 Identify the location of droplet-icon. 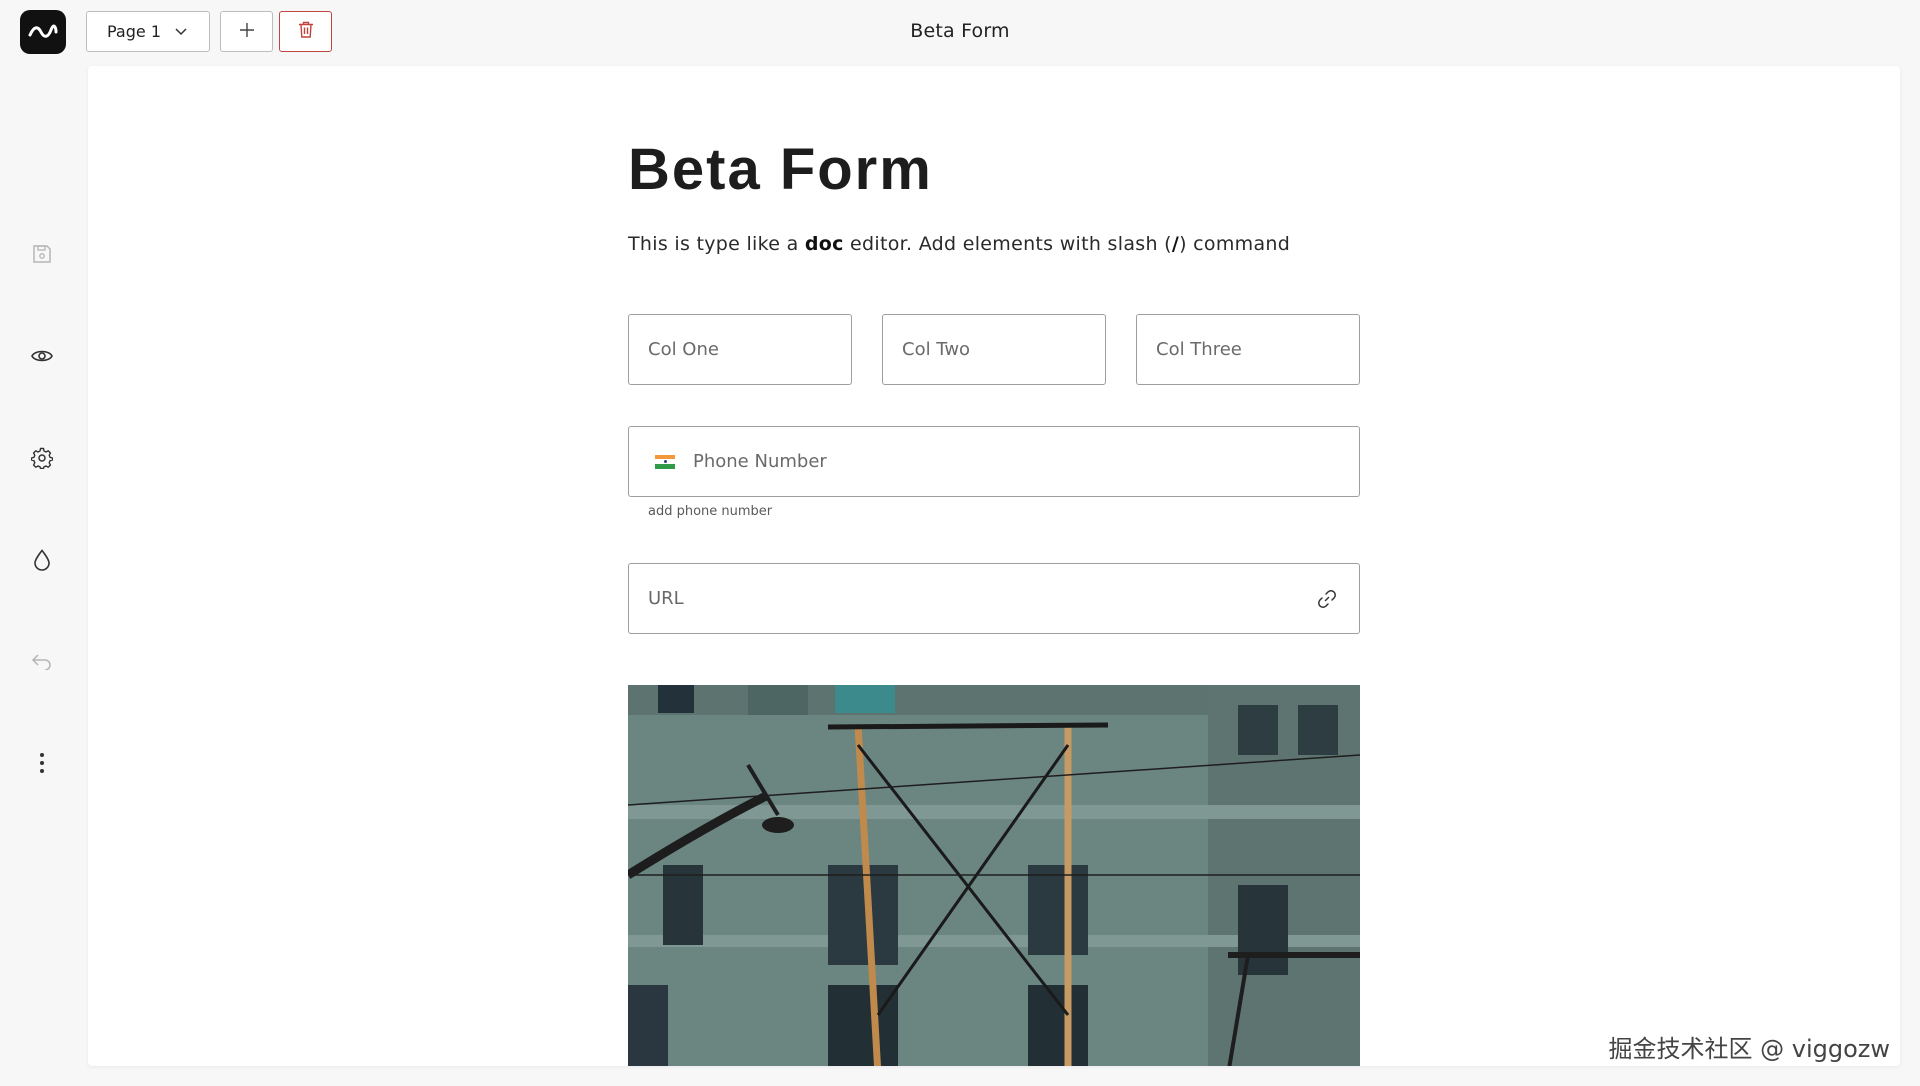
(42, 560).